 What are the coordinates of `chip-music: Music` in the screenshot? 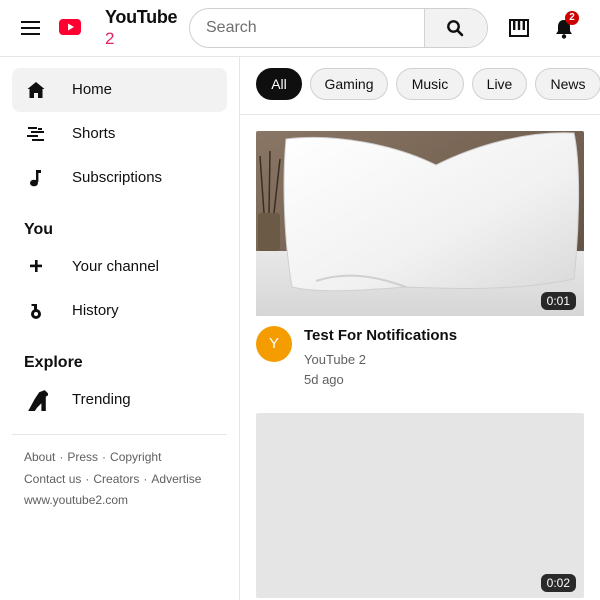 It's located at (430, 84).